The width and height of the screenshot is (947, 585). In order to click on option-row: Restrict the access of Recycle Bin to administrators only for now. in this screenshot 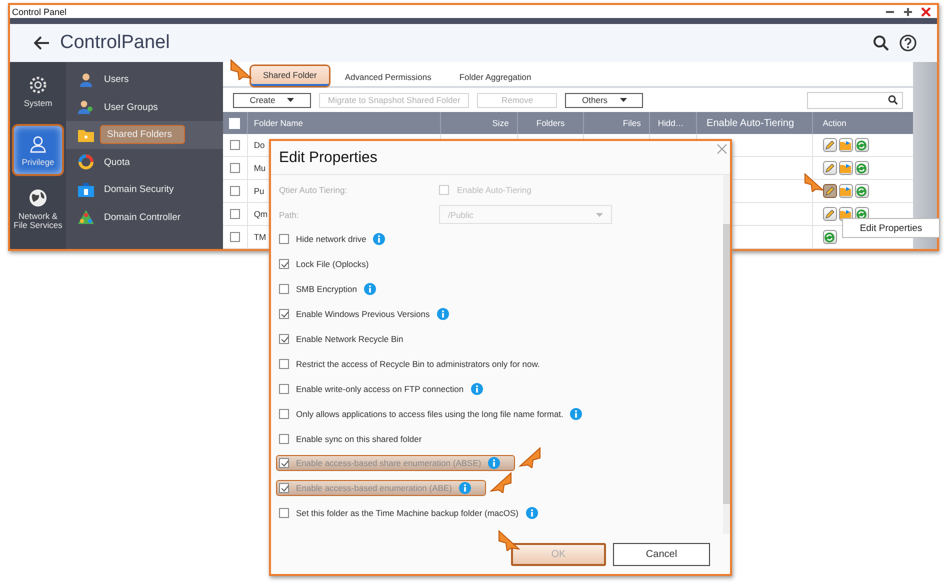, I will do `click(409, 363)`.